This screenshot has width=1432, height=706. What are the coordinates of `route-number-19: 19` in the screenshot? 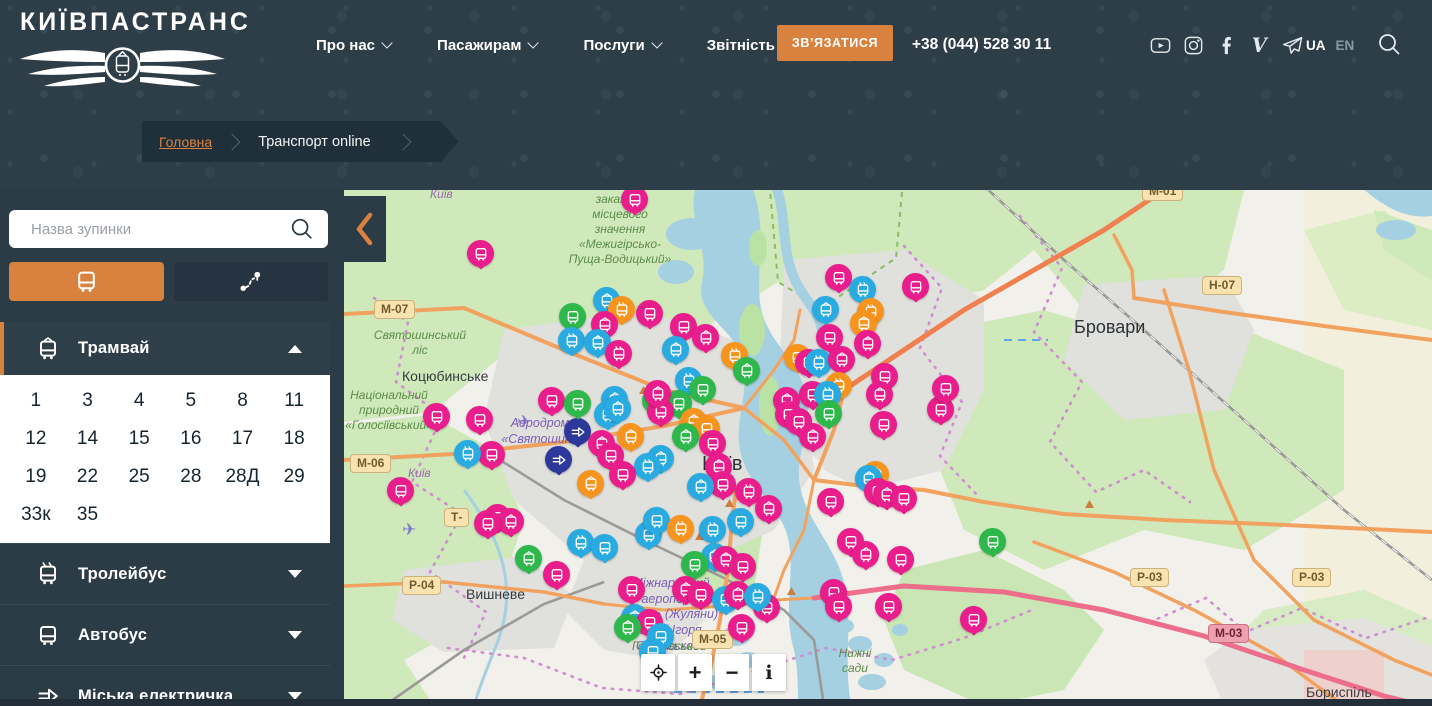 It's located at (36, 477).